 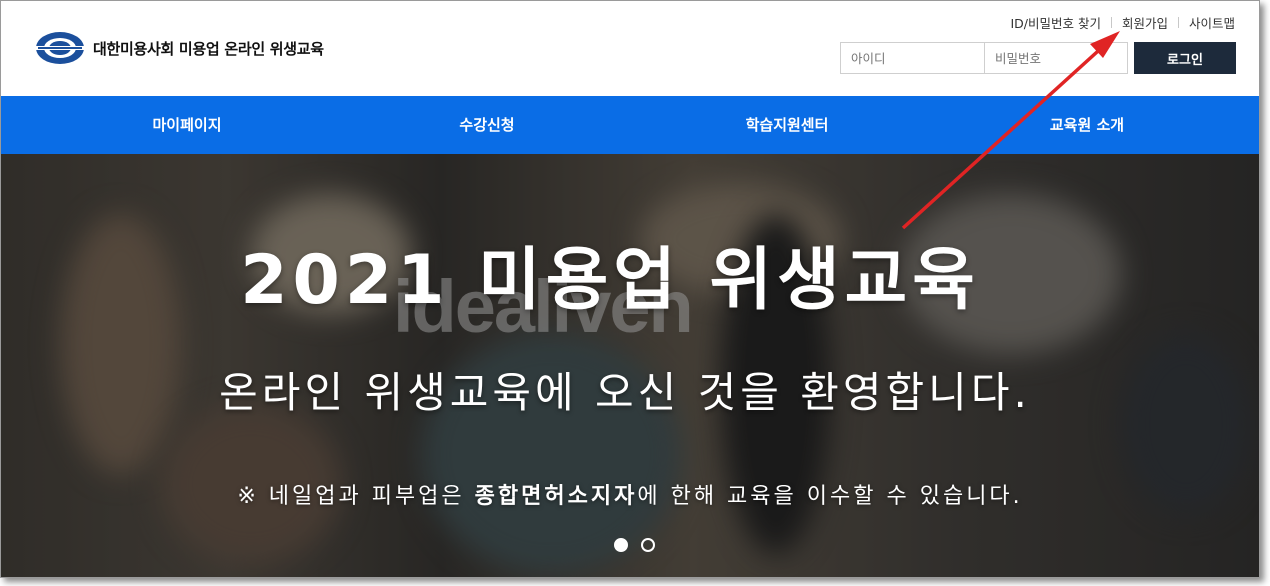 I want to click on nav-item-learning-support: 학습지원센터, so click(x=787, y=125).